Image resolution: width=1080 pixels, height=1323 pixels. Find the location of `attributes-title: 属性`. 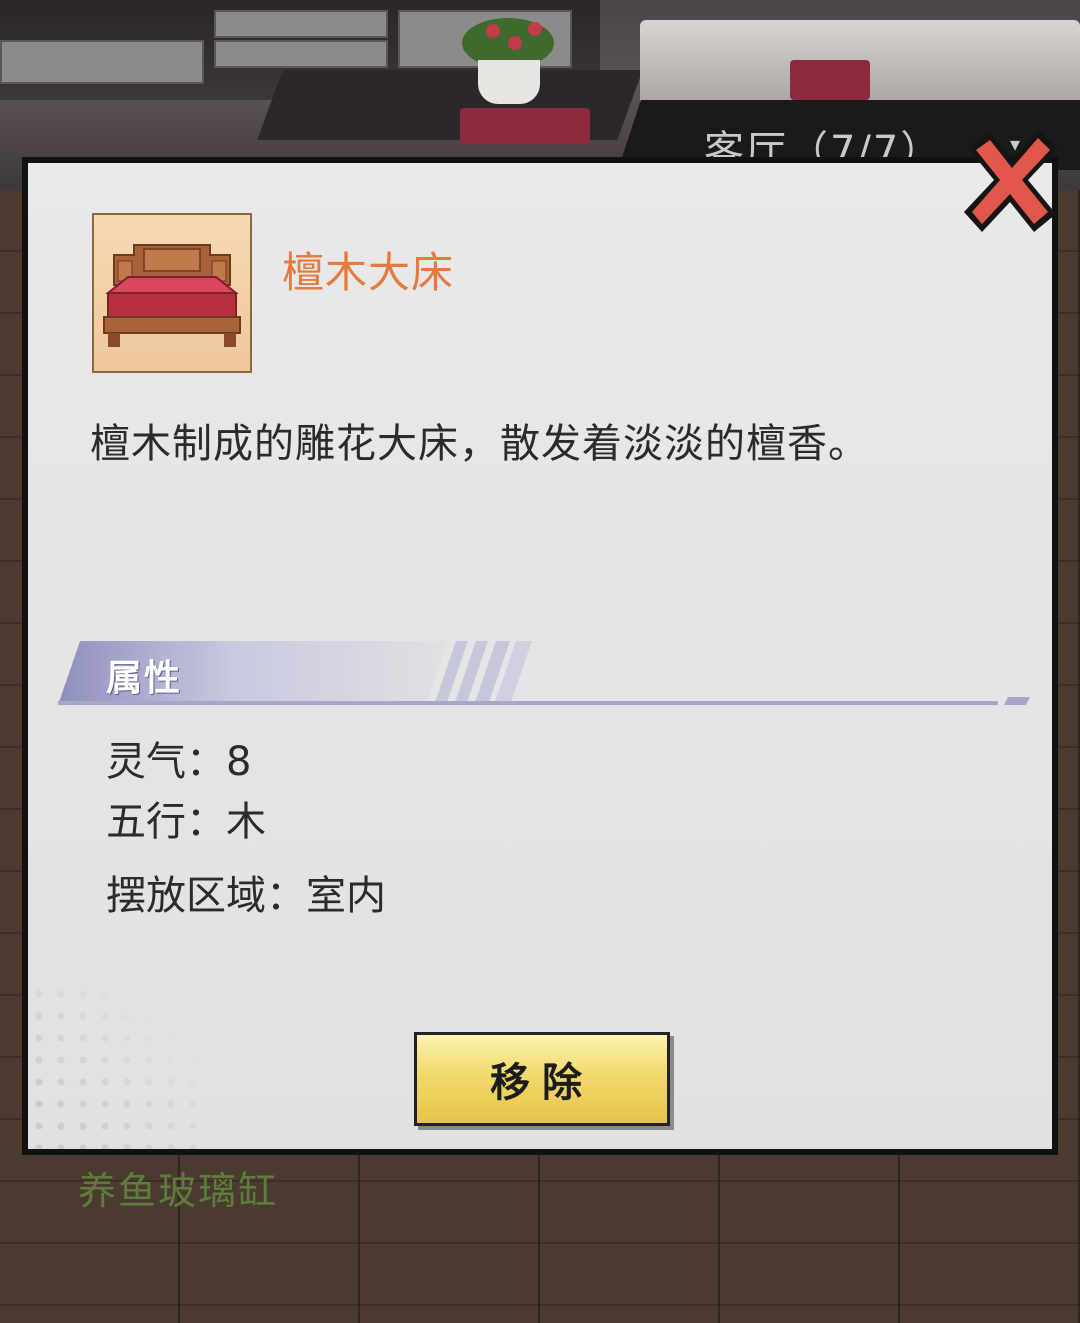

attributes-title: 属性 is located at coordinates (144, 678).